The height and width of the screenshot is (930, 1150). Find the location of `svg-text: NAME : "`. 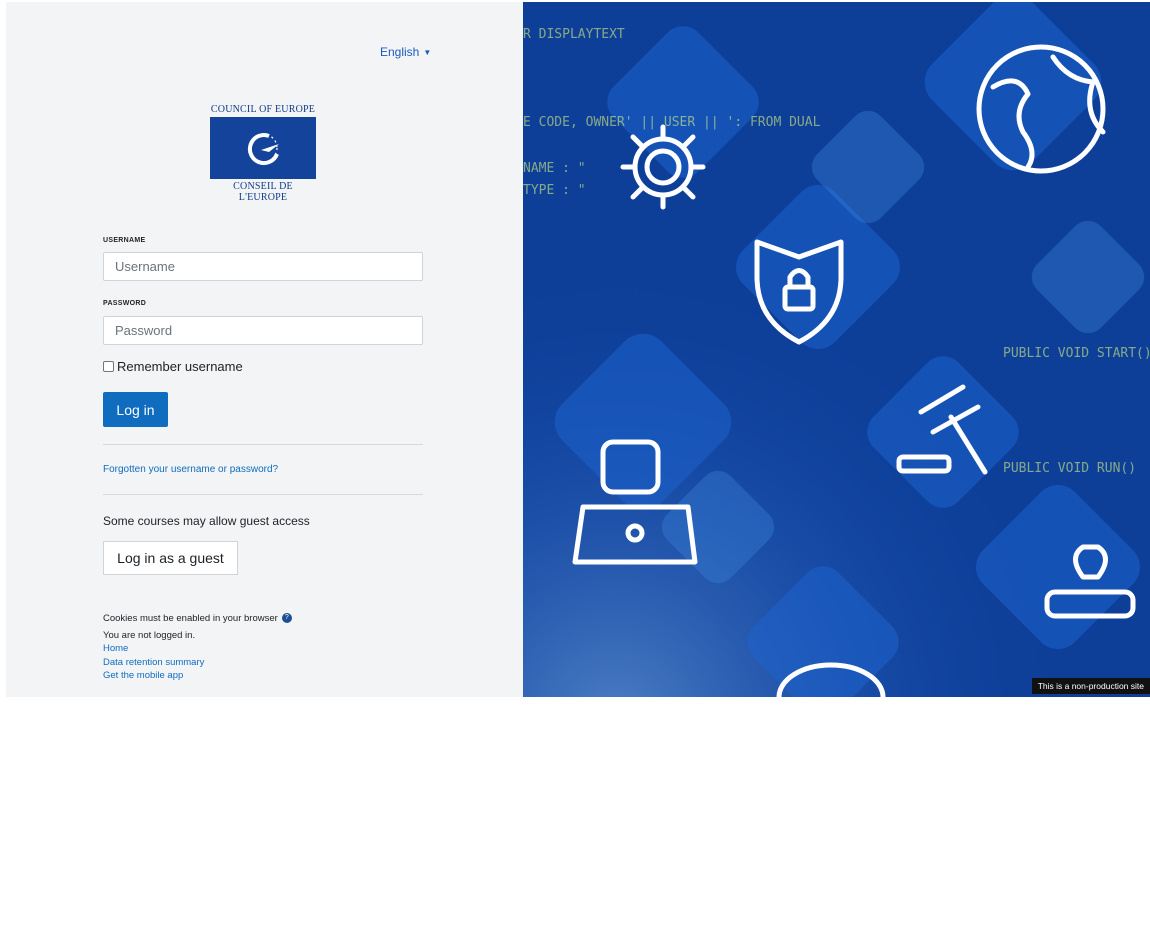

svg-text: NAME : " is located at coordinates (554, 168).